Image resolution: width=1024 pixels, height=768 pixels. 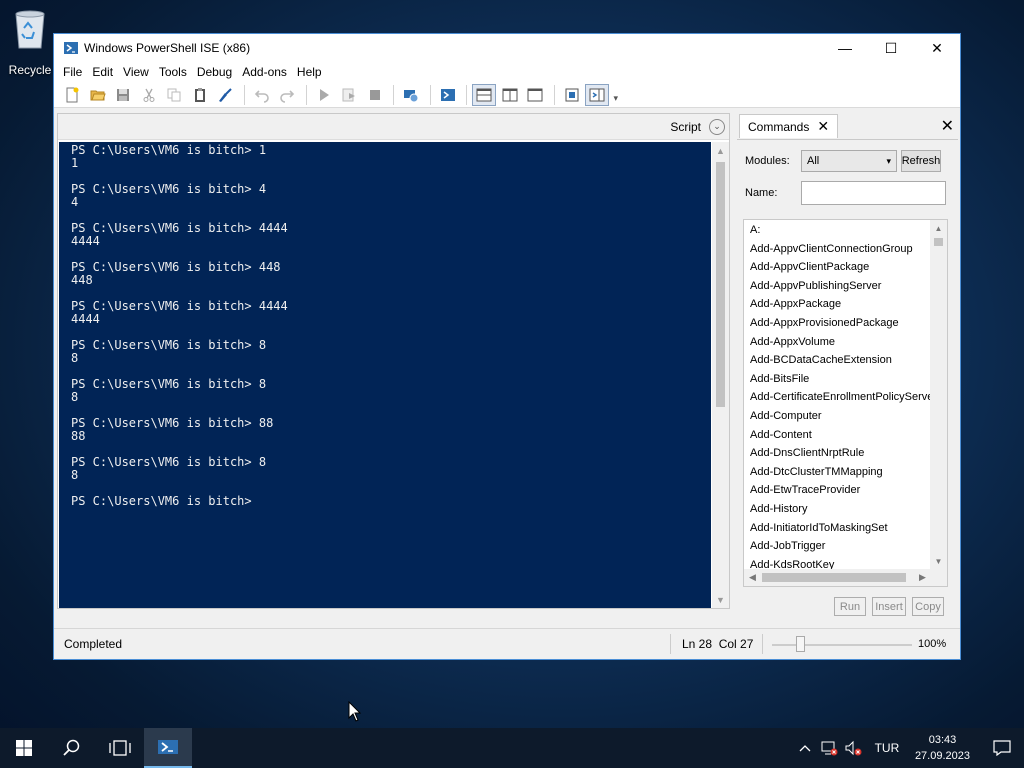 I want to click on command-list-item: Add-History, so click(x=845, y=509).